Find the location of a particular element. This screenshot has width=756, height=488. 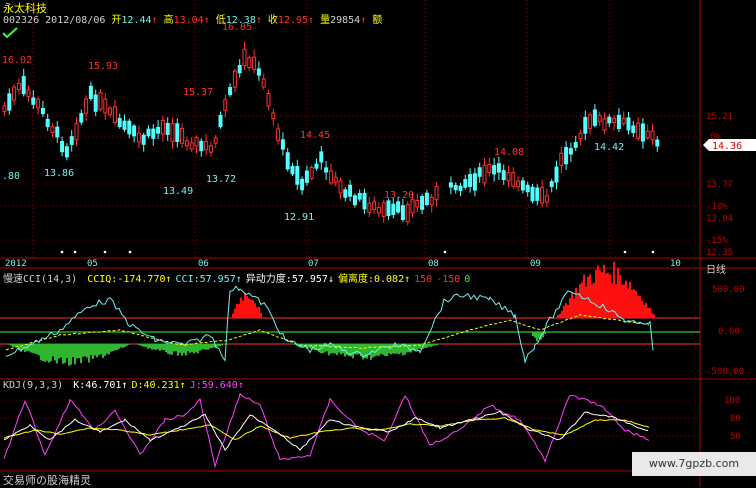

x-tick: 07 is located at coordinates (313, 264).